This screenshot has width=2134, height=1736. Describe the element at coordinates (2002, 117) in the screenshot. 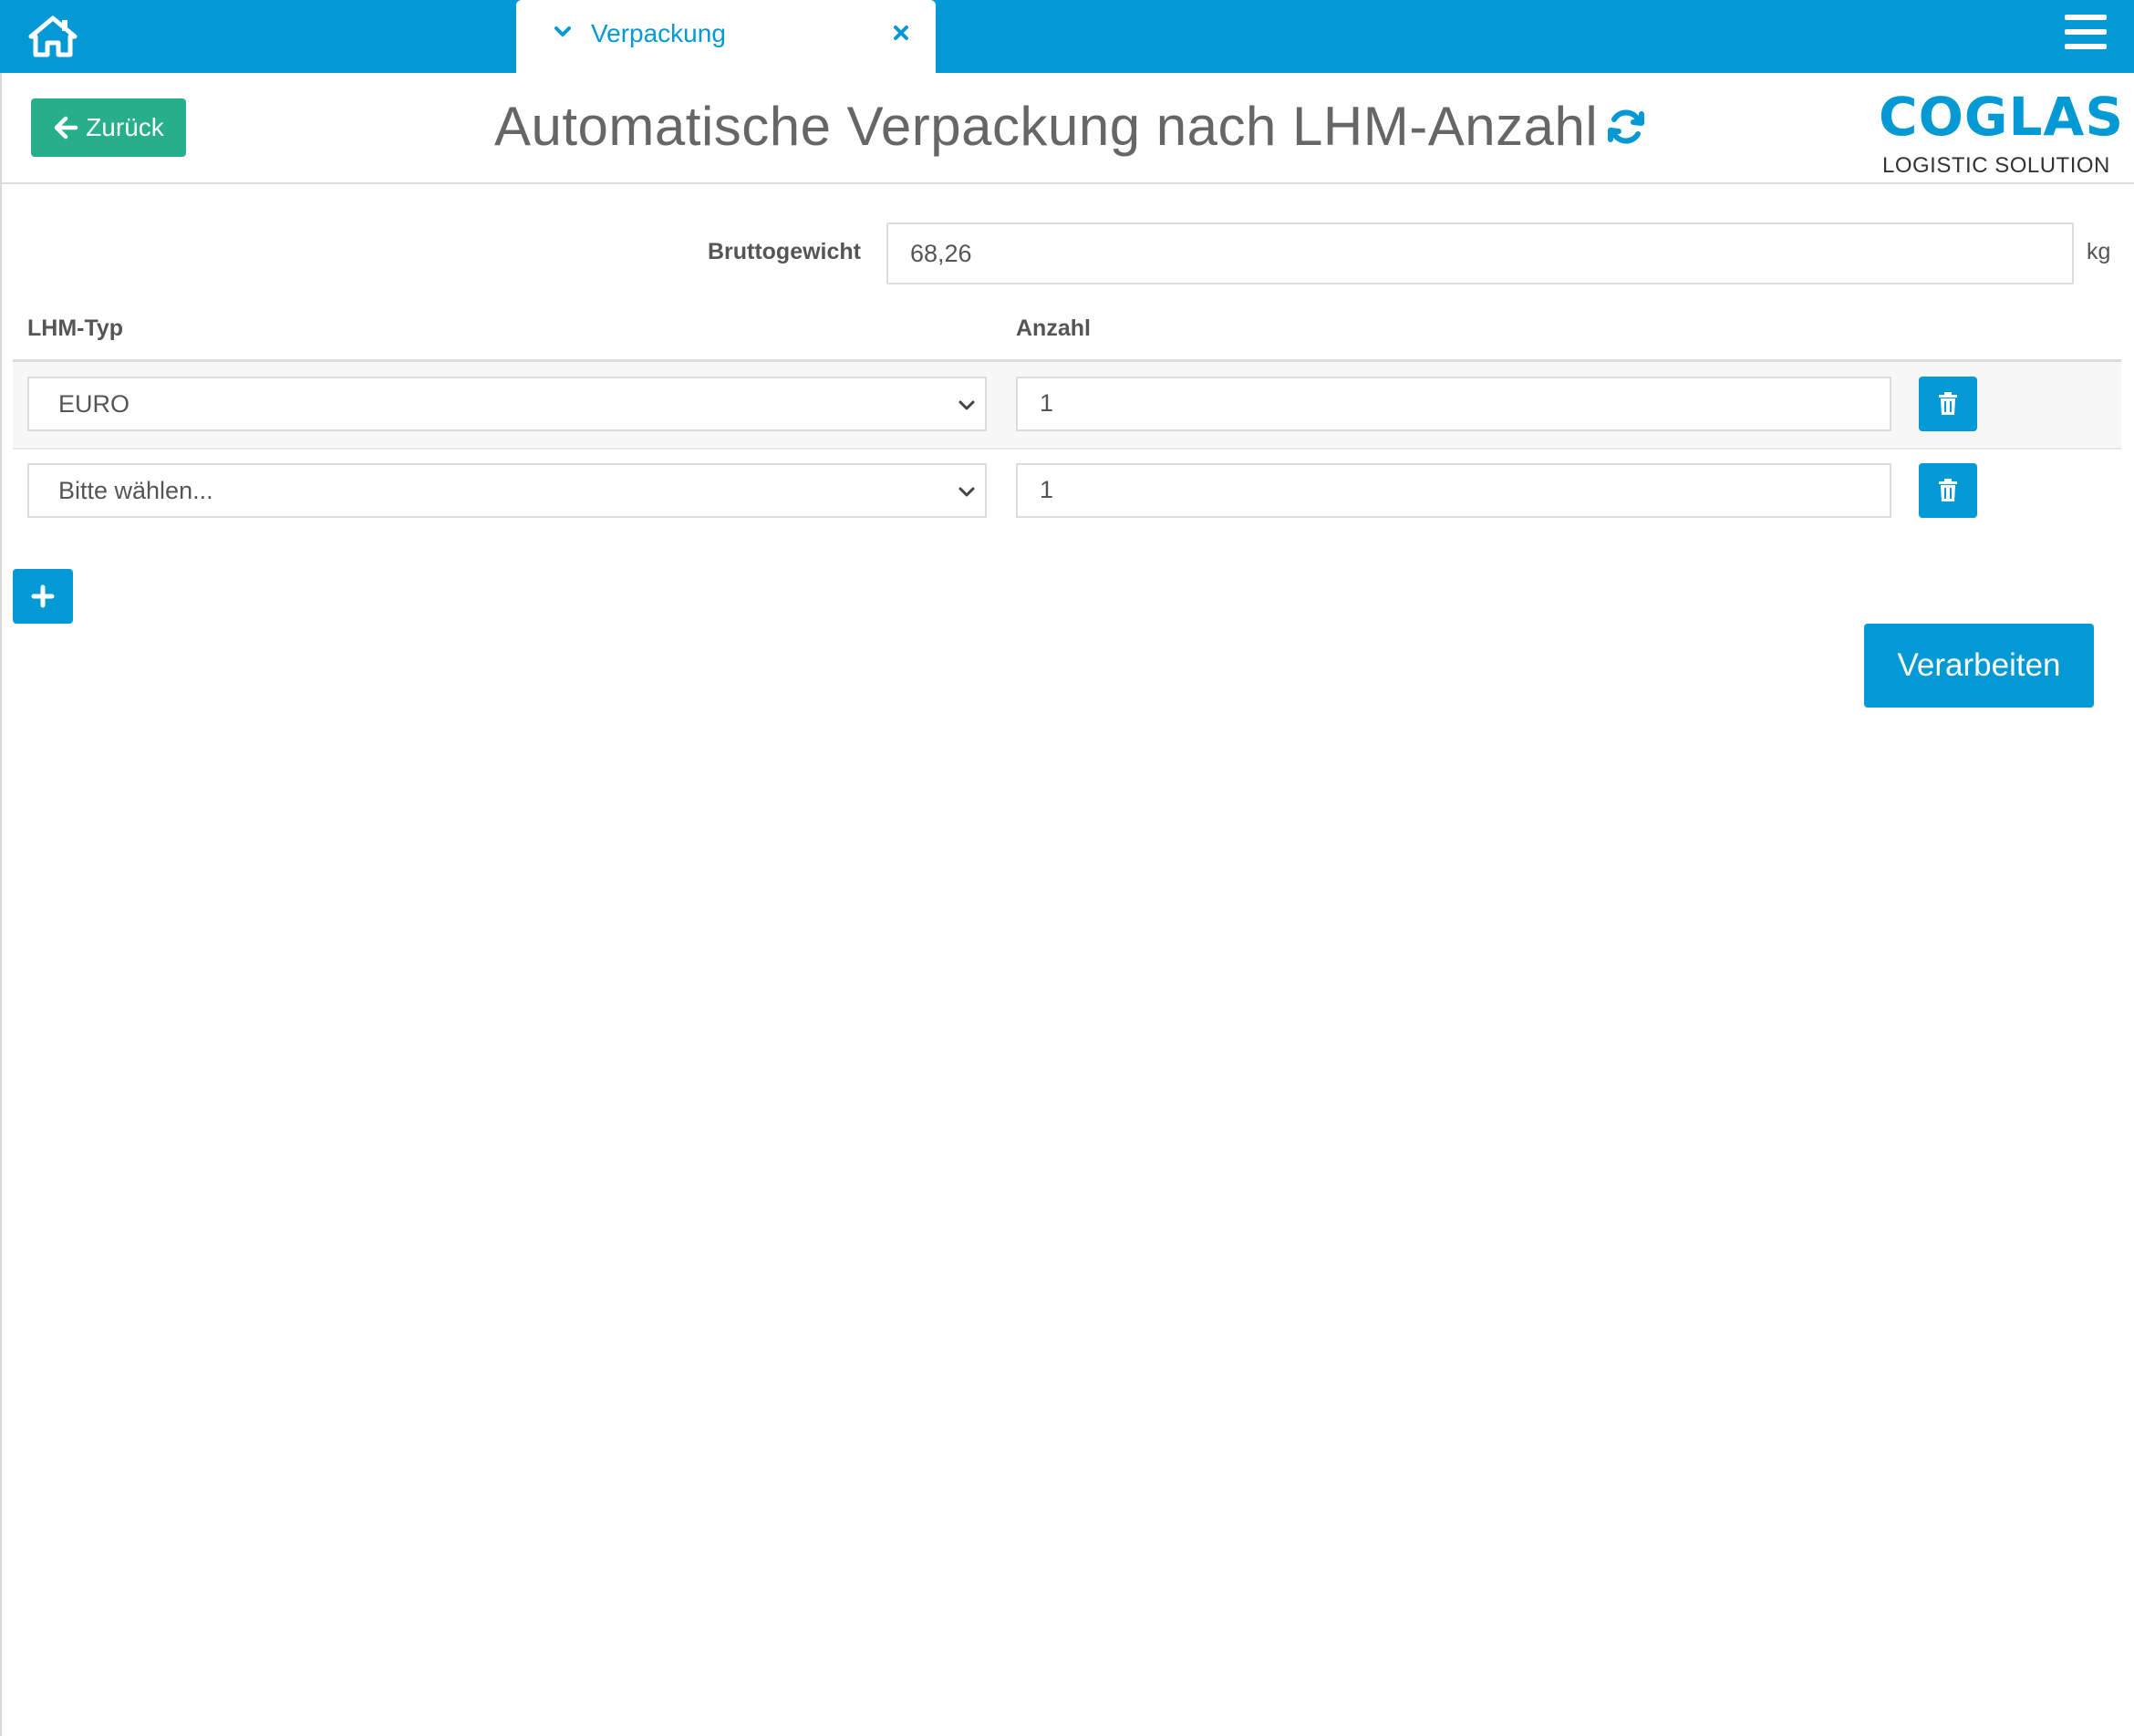

I see `logo-wordmark: COGLAS` at that location.